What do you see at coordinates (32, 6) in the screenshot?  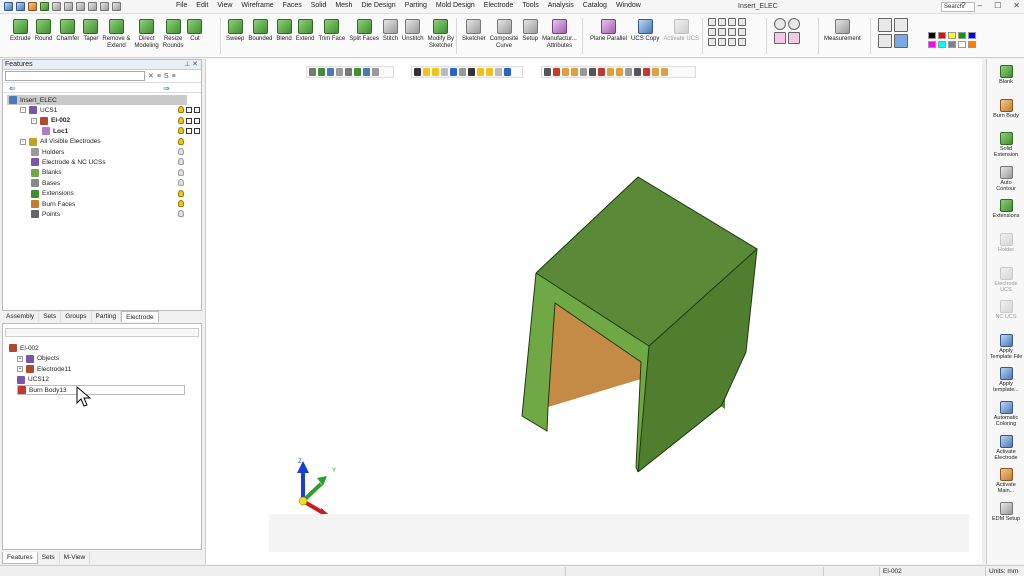 I see `open-icon` at bounding box center [32, 6].